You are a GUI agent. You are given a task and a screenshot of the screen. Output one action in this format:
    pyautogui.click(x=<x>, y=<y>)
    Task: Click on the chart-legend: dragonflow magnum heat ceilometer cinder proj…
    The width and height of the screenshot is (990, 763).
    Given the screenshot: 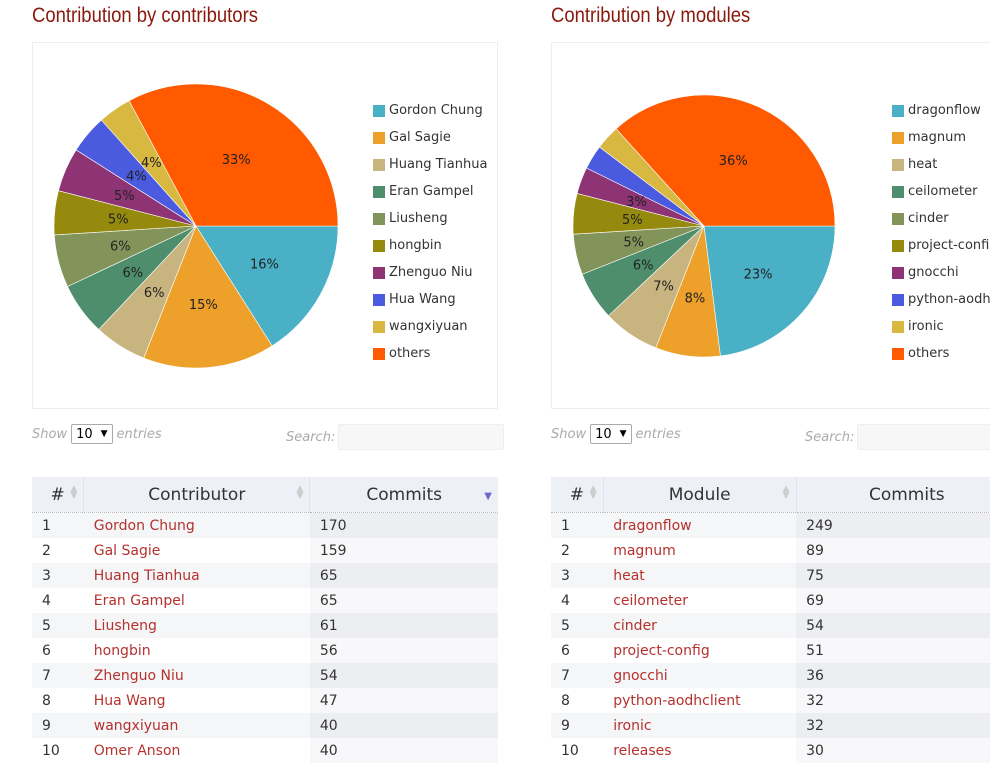 What is the action you would take?
    pyautogui.click(x=941, y=232)
    